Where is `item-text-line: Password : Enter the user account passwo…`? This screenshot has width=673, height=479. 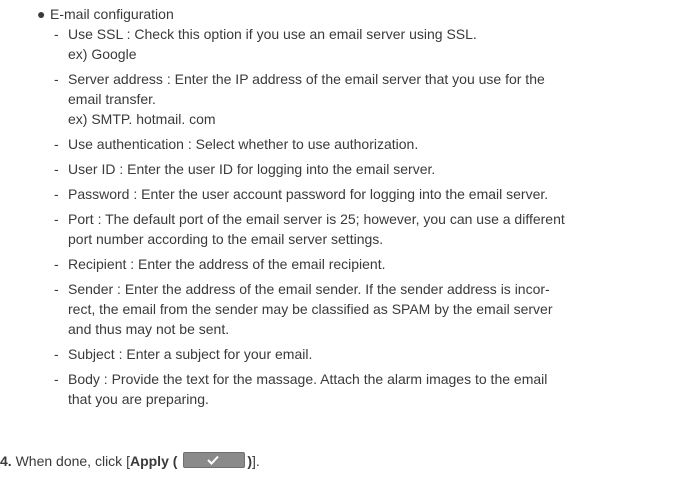
item-text-line: Password : Enter the user account passwo… is located at coordinates (308, 194).